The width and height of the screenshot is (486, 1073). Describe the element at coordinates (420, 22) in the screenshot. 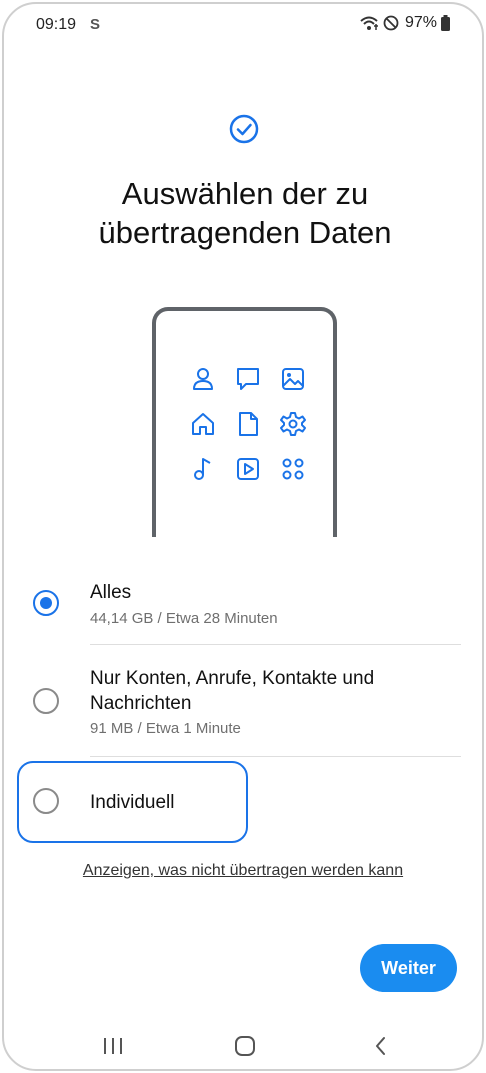

I see `battery-percent: 97%` at that location.